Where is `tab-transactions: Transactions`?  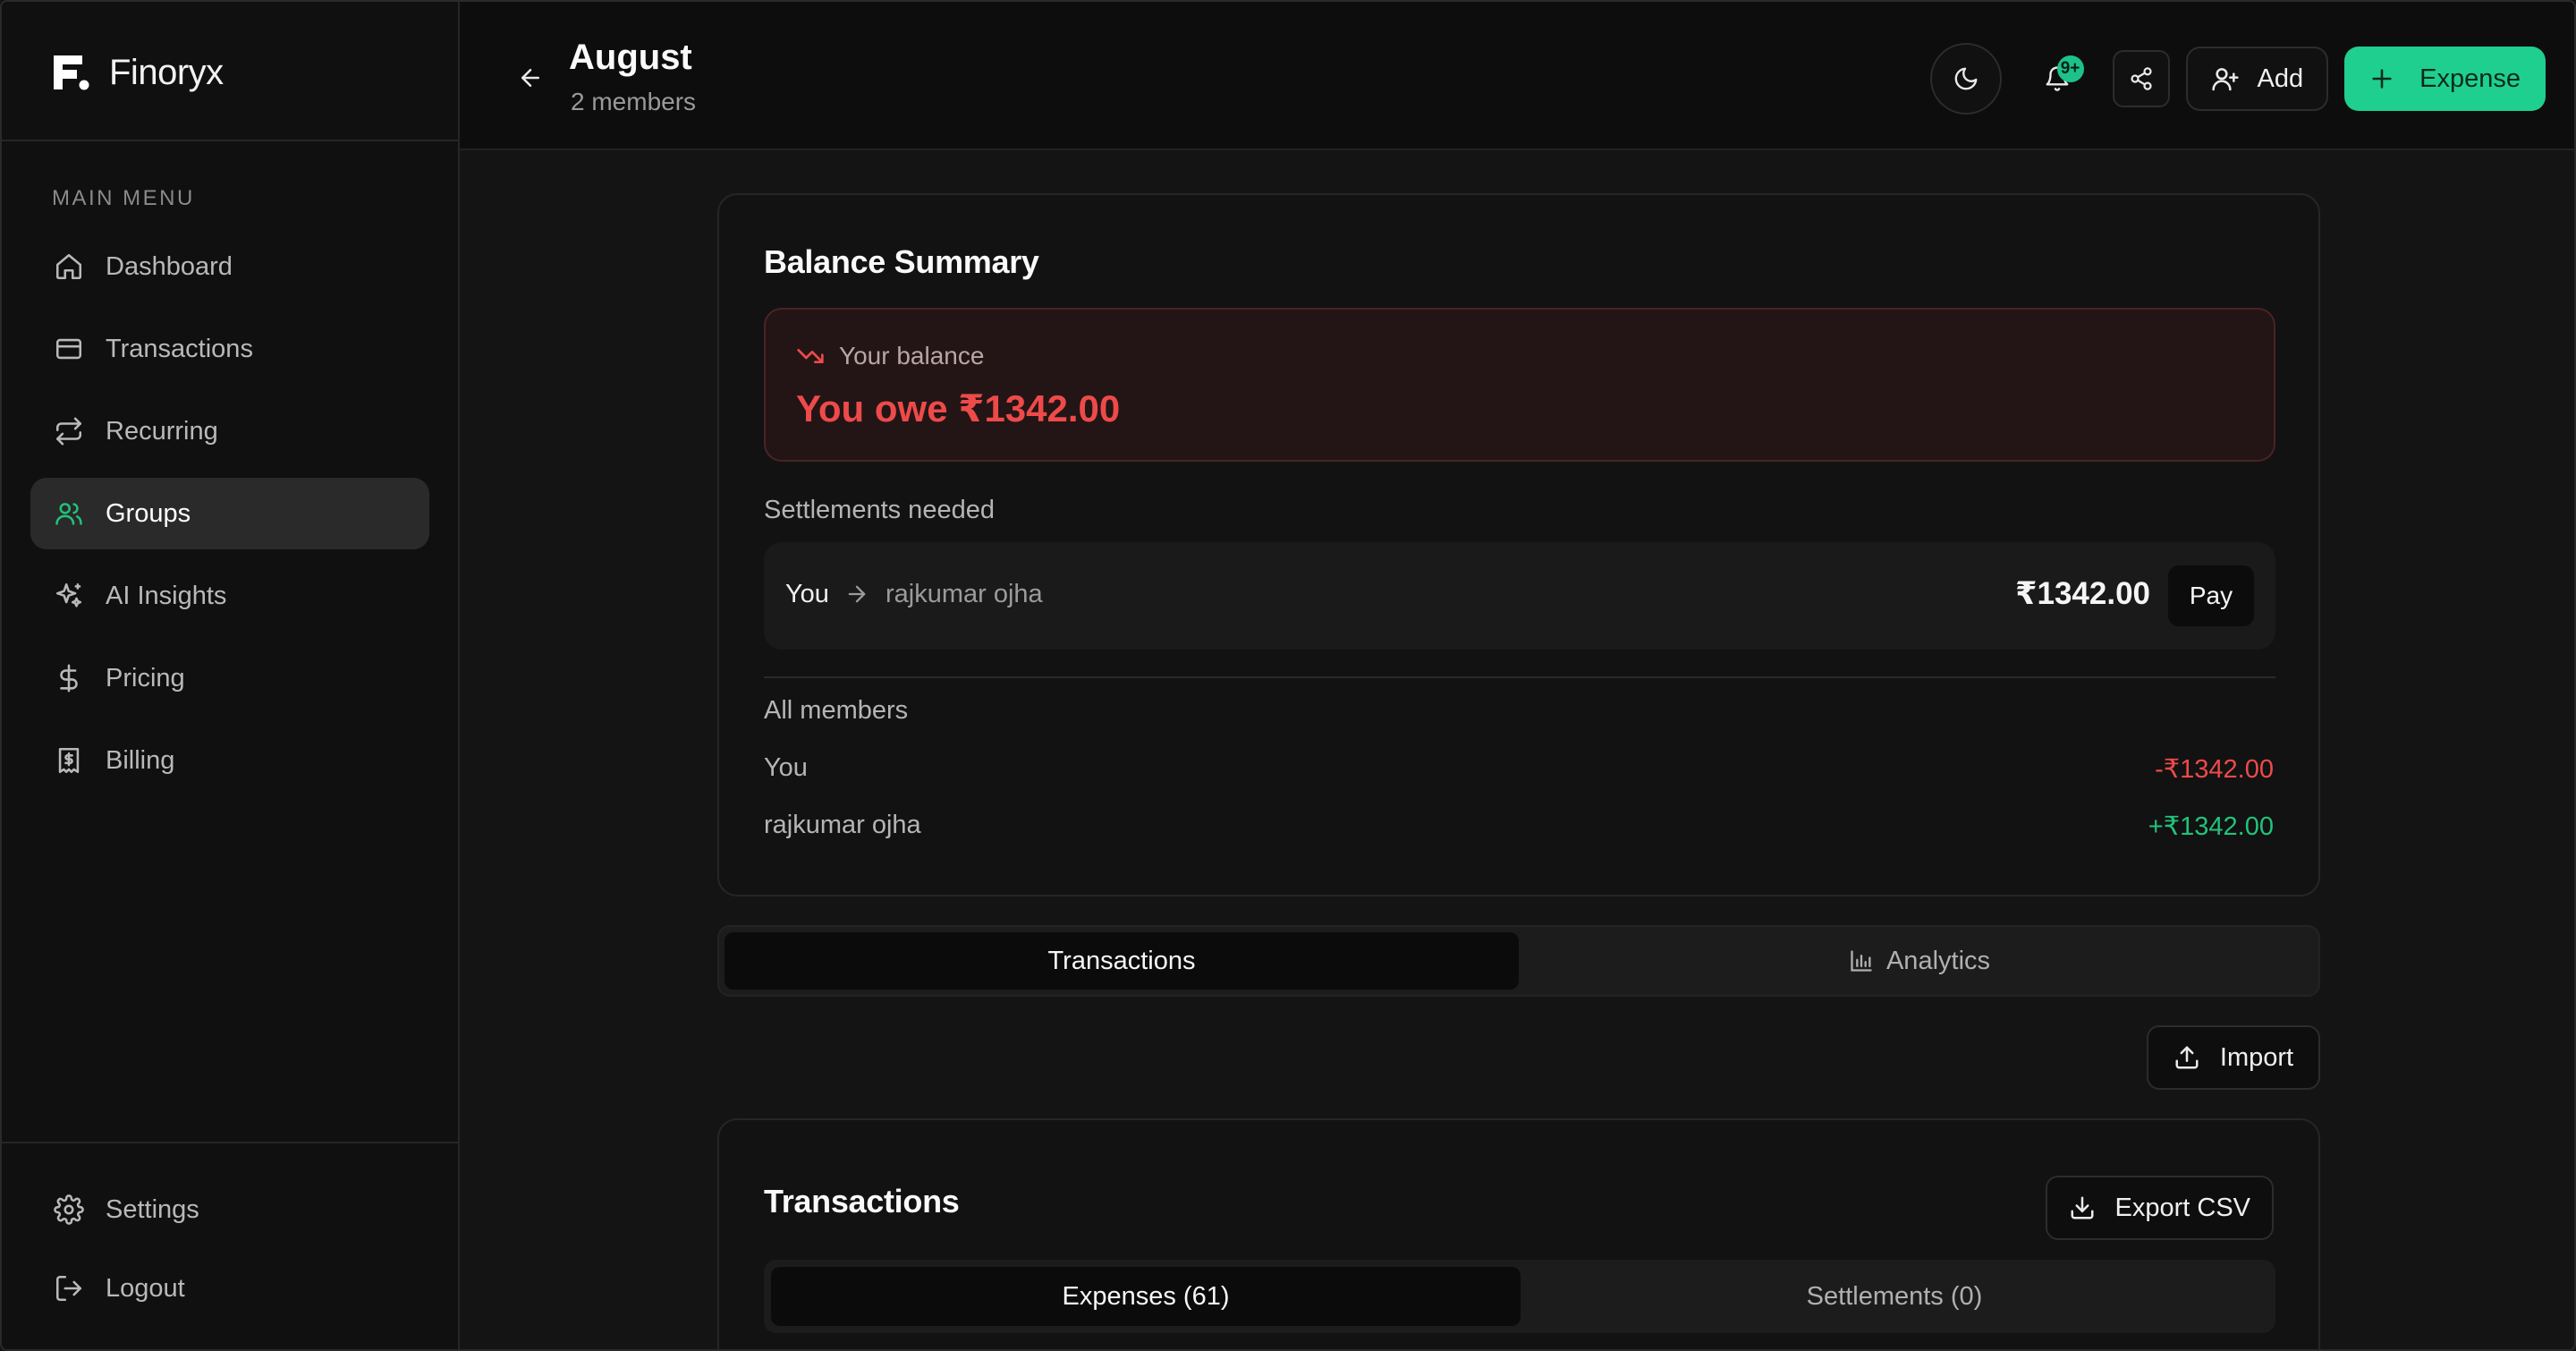 tab-transactions: Transactions is located at coordinates (1121, 961).